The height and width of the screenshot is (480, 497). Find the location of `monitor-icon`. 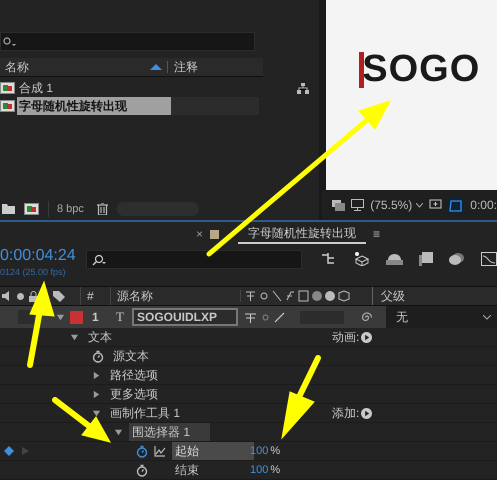

monitor-icon is located at coordinates (357, 205).